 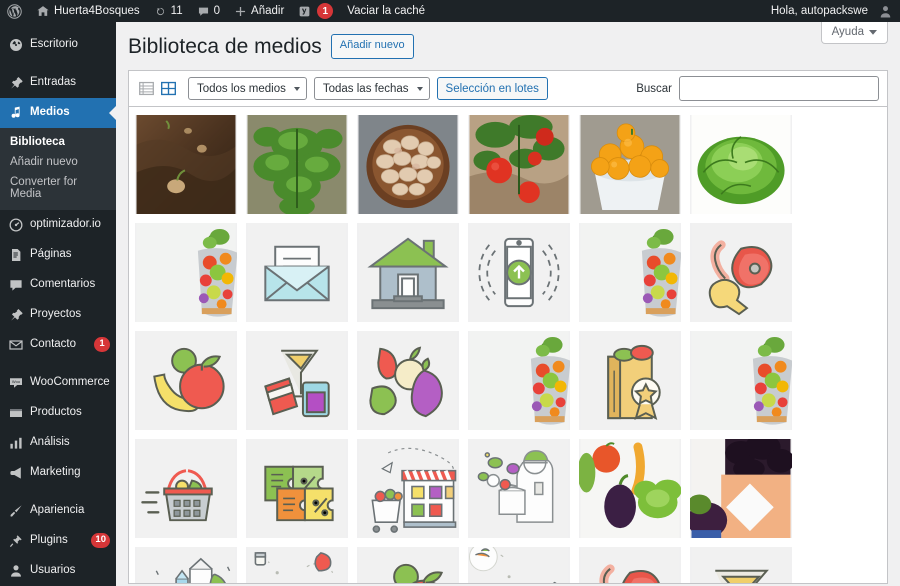 What do you see at coordinates (58, 255) in the screenshot?
I see `sidebar-item-paginas: Páginas` at bounding box center [58, 255].